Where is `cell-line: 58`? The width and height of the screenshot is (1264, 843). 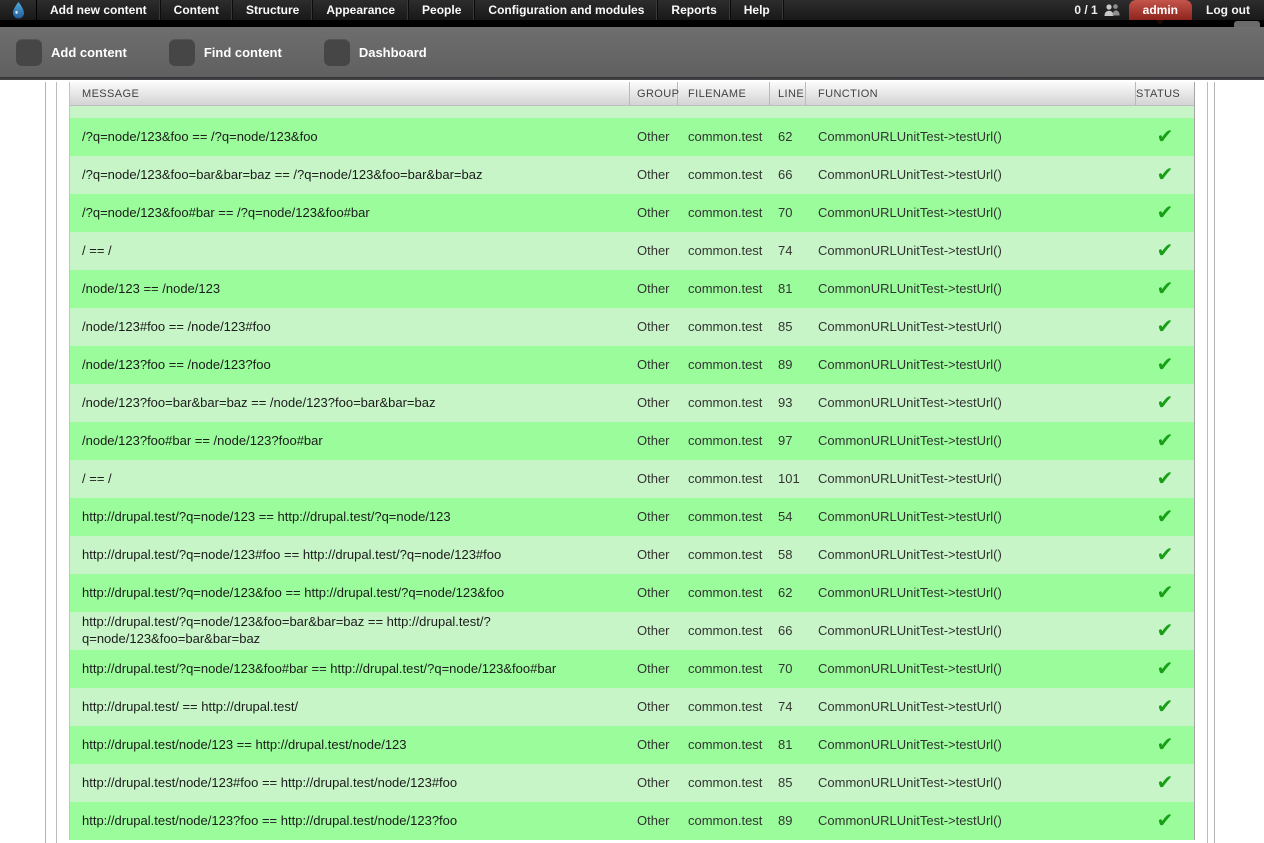
cell-line: 58 is located at coordinates (785, 554).